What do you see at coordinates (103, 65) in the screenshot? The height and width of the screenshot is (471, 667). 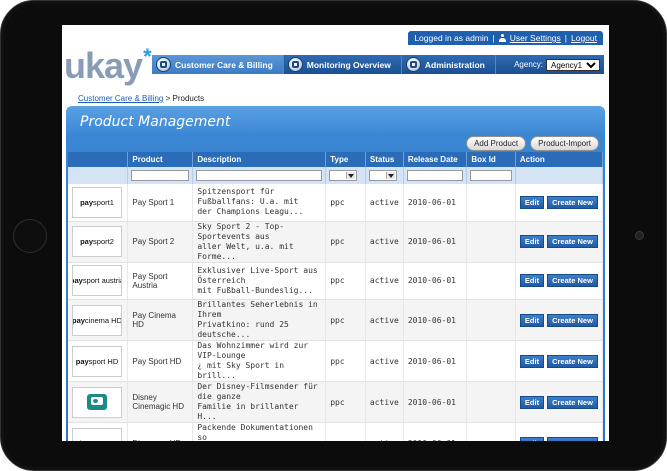 I see `logo-text: ukay` at bounding box center [103, 65].